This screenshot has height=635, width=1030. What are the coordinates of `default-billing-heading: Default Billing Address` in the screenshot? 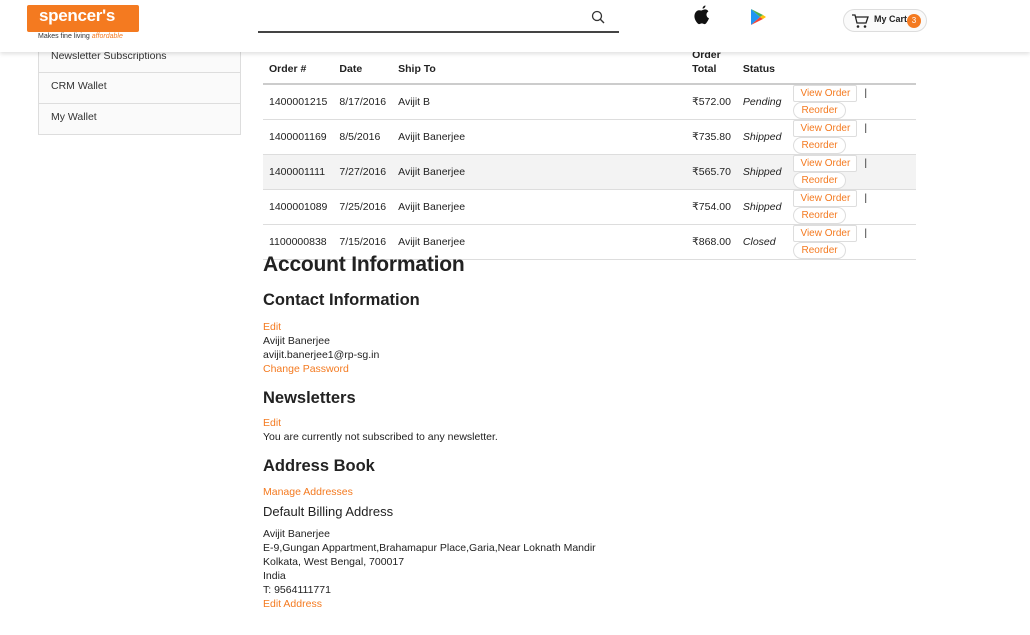 It's located at (328, 511).